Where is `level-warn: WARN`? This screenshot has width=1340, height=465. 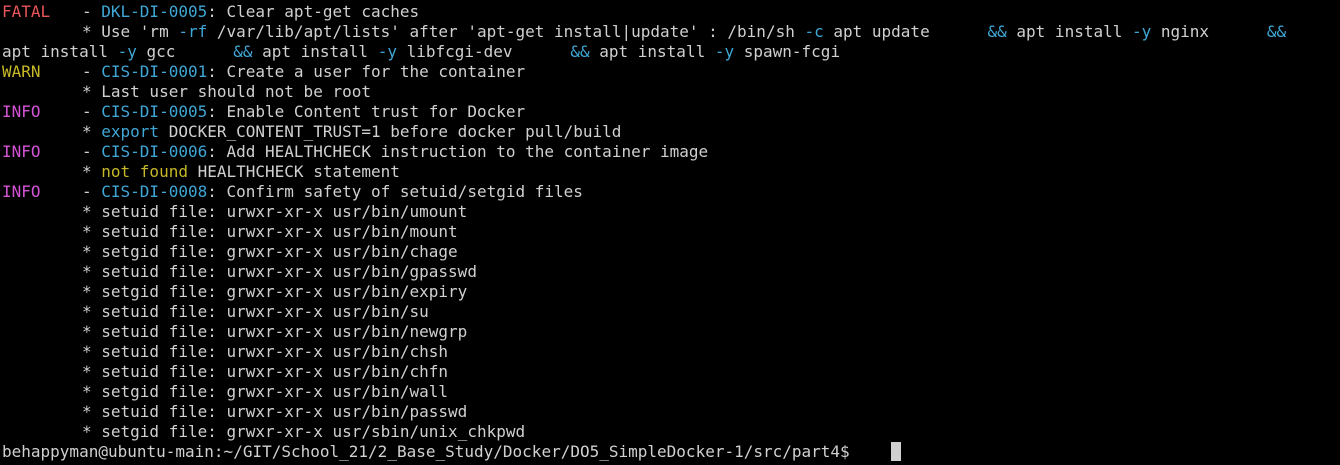 level-warn: WARN is located at coordinates (21, 71).